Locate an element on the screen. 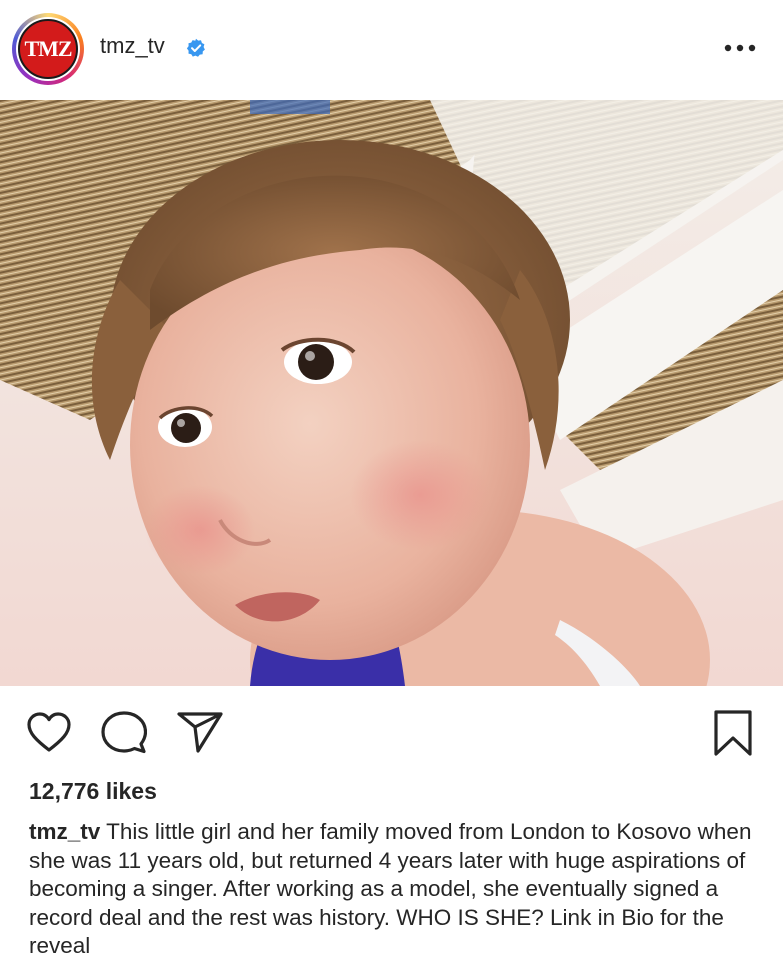 This screenshot has width=783, height=961. bookmark-icon is located at coordinates (733, 733).